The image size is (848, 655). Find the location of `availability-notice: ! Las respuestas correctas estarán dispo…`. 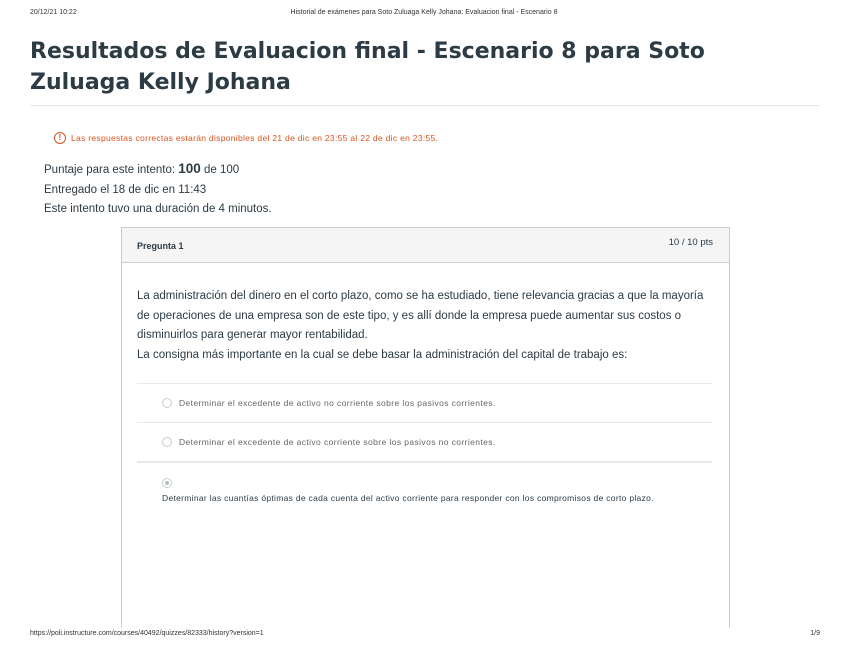

availability-notice: ! Las respuestas correctas estarán dispo… is located at coordinates (246, 138).